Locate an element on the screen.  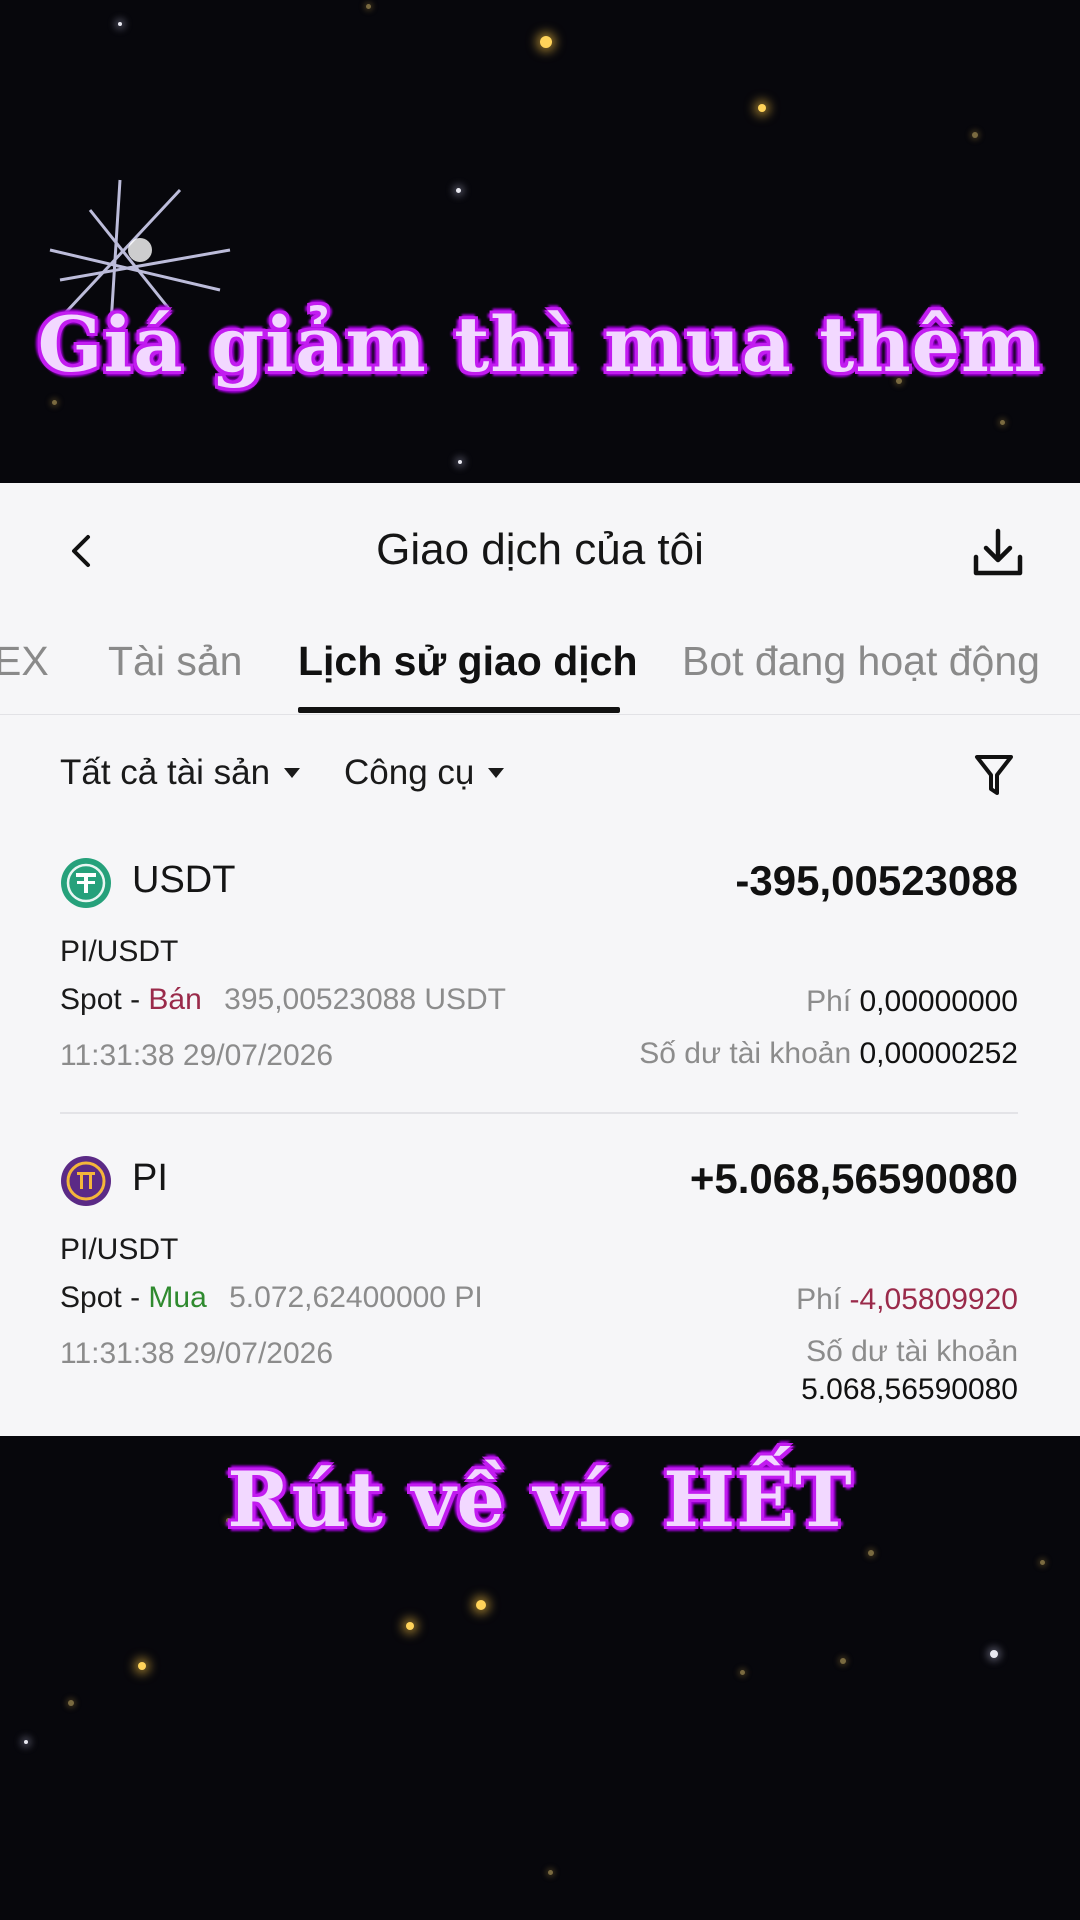
transaction-amount: -395,00523088 is located at coordinates (876, 880).